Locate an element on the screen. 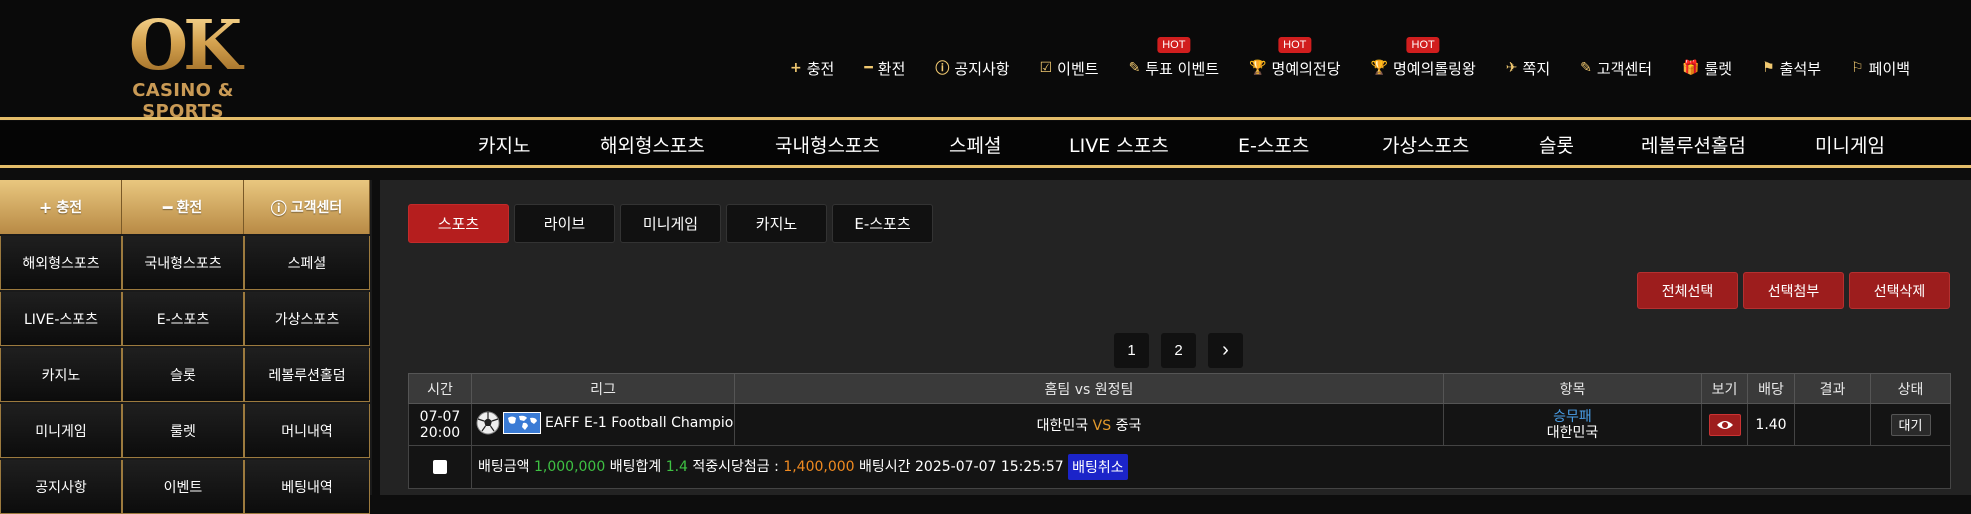 This screenshot has height=514, width=1971. topnav-payback: ⚐ 페이백 is located at coordinates (1880, 68).